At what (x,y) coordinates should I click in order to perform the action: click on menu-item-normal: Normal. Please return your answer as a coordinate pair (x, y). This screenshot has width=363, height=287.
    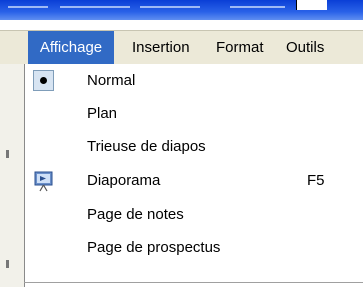
    Looking at the image, I should click on (194, 80).